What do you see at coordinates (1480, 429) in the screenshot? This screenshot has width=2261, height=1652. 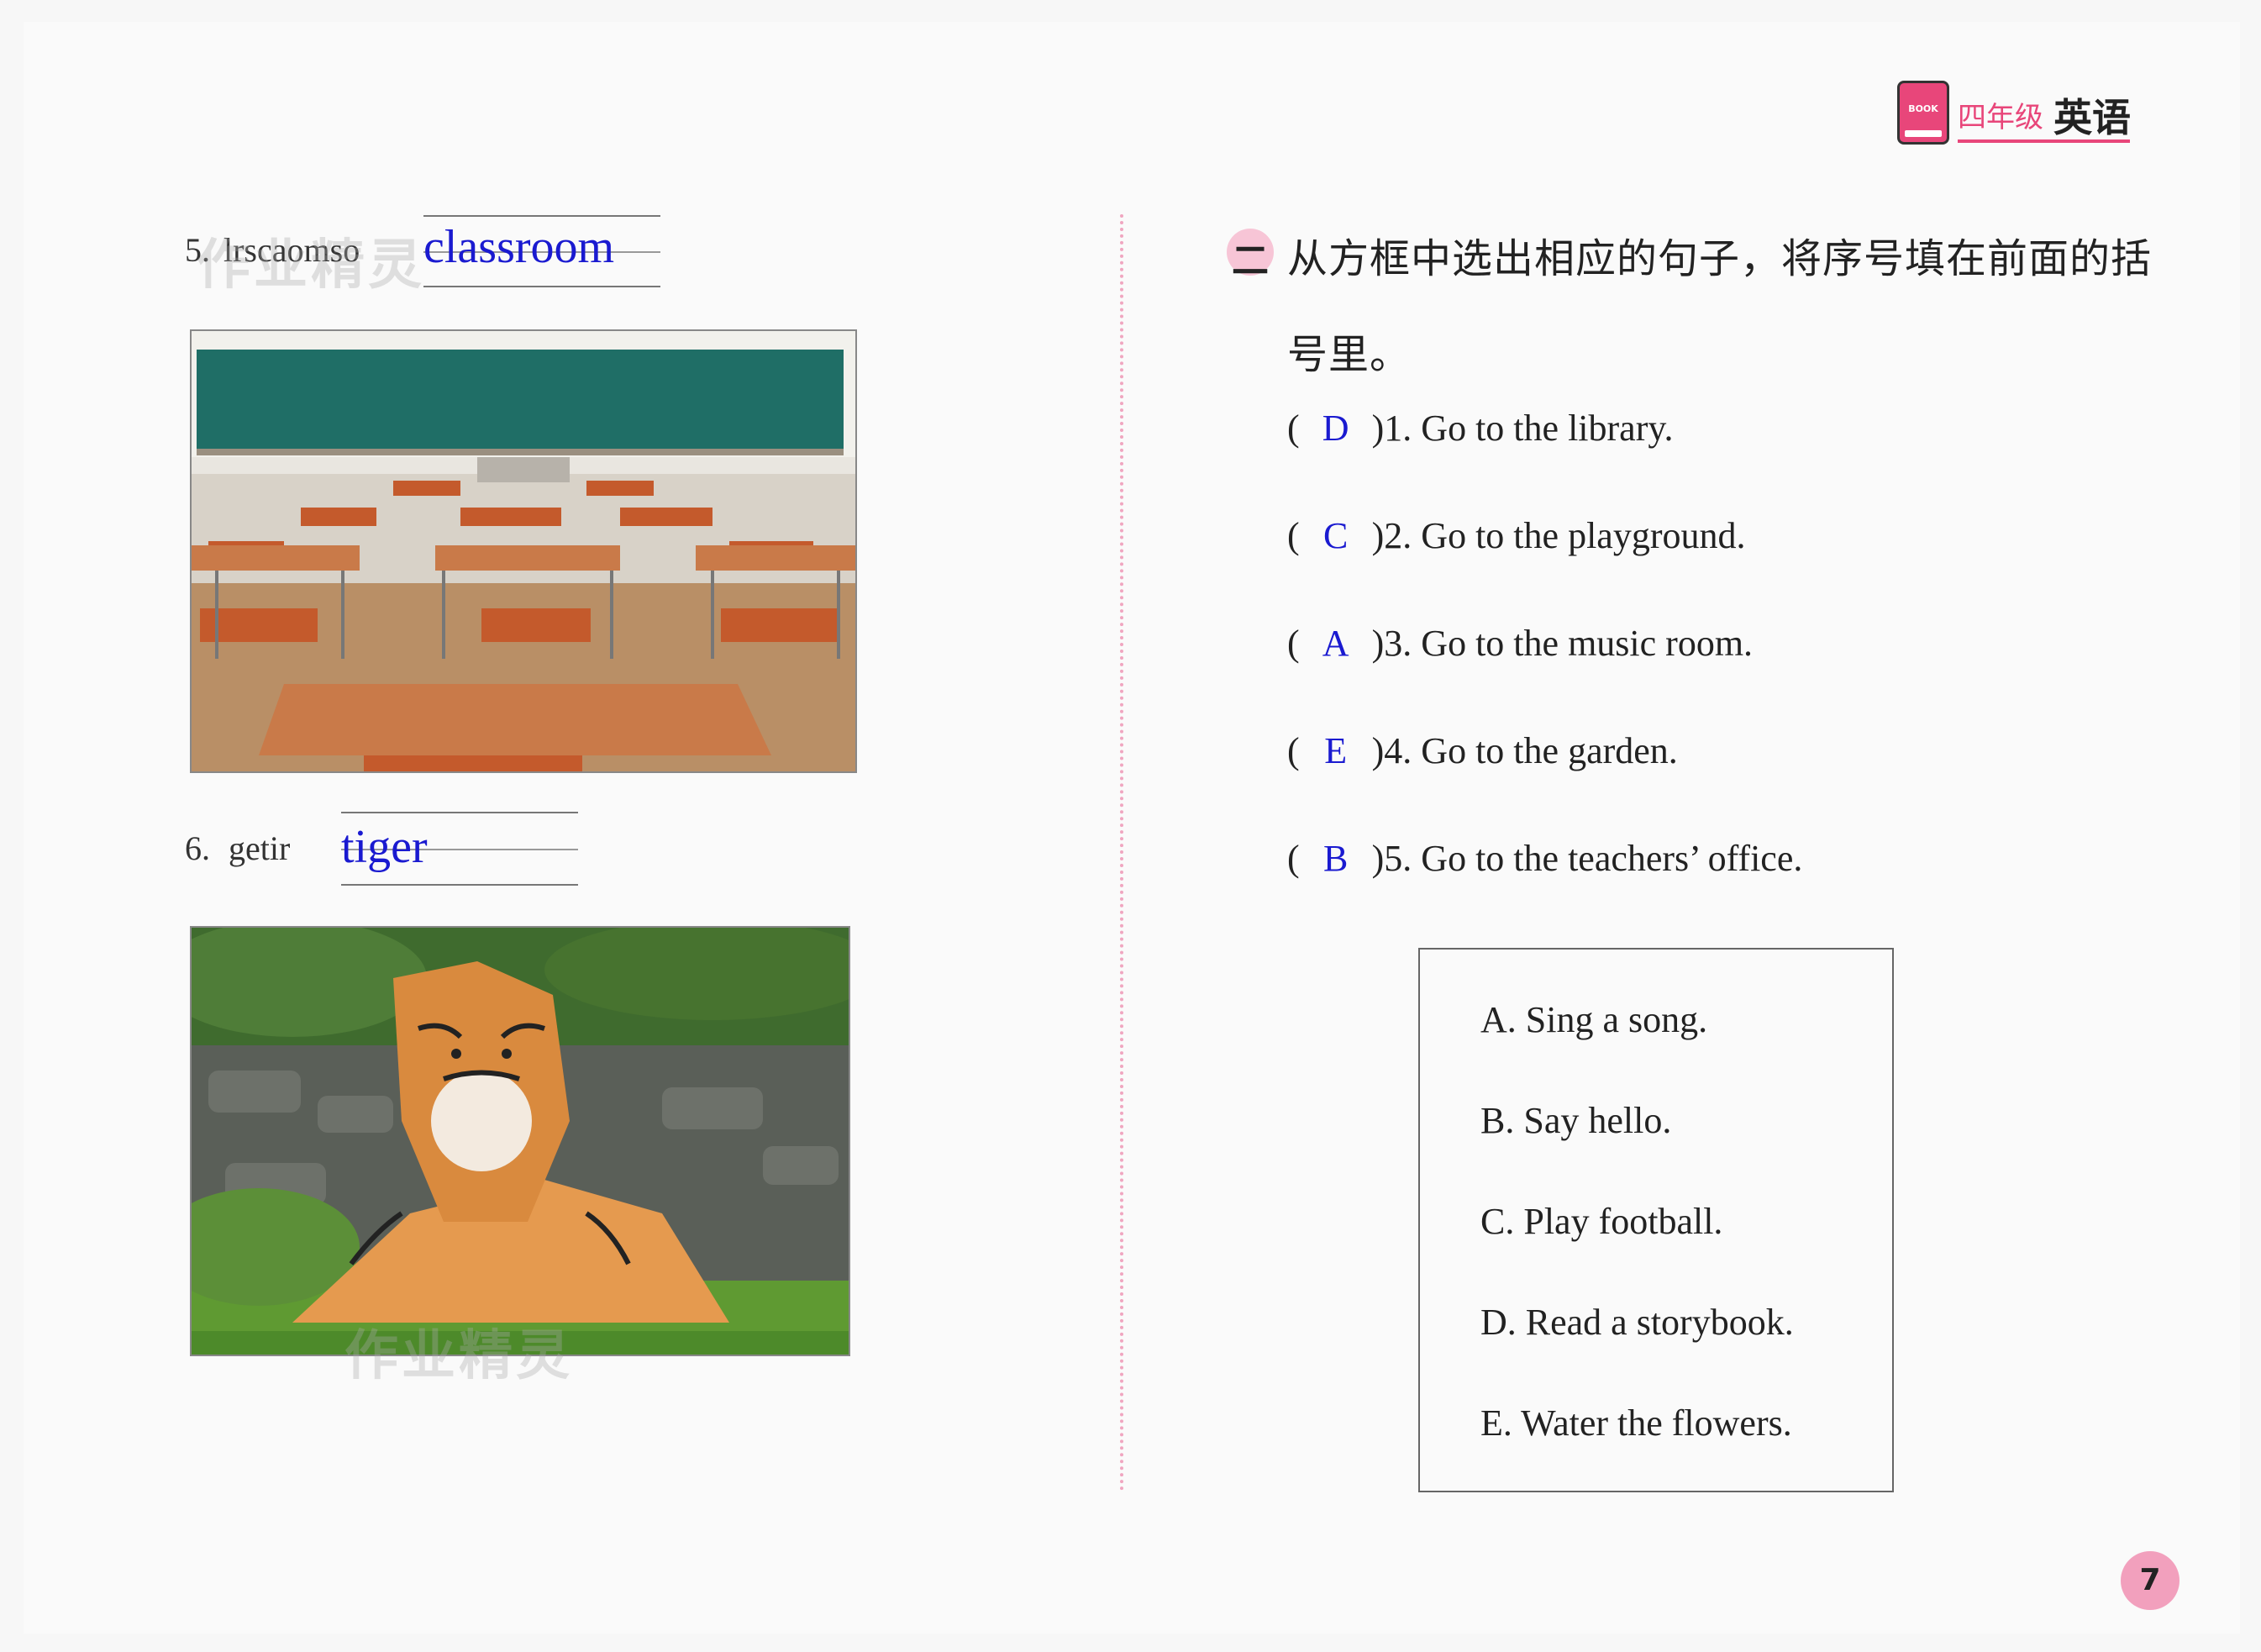 I see `question-row: (D)1. Go to the library.` at bounding box center [1480, 429].